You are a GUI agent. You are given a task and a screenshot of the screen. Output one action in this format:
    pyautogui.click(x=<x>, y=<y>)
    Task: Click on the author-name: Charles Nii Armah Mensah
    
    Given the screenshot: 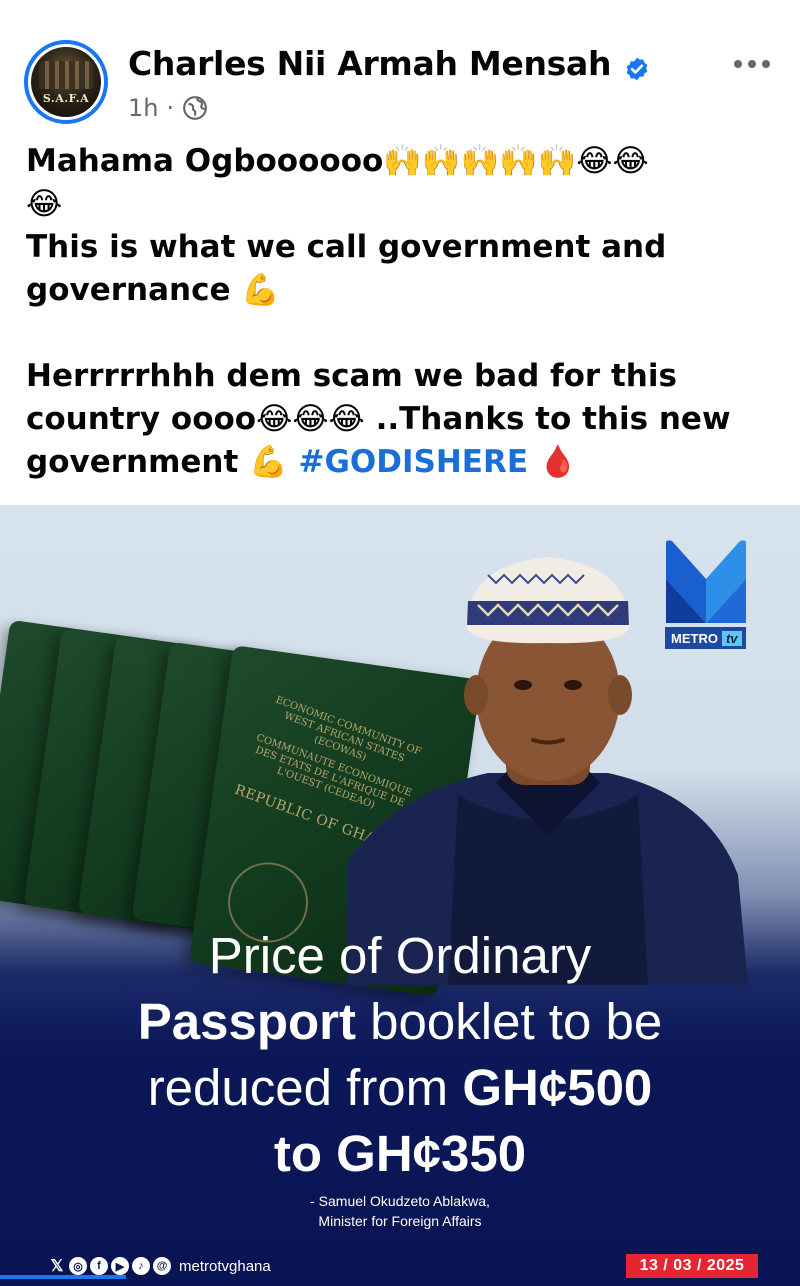 What is the action you would take?
    pyautogui.click(x=369, y=63)
    